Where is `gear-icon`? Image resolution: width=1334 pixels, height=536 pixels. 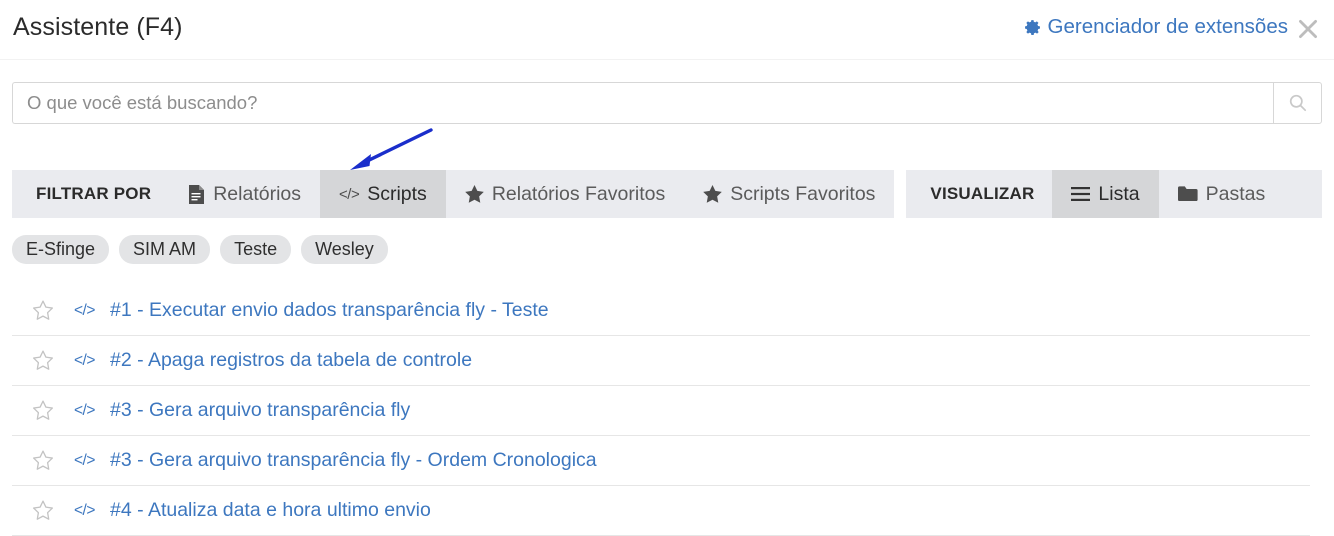 gear-icon is located at coordinates (1032, 27).